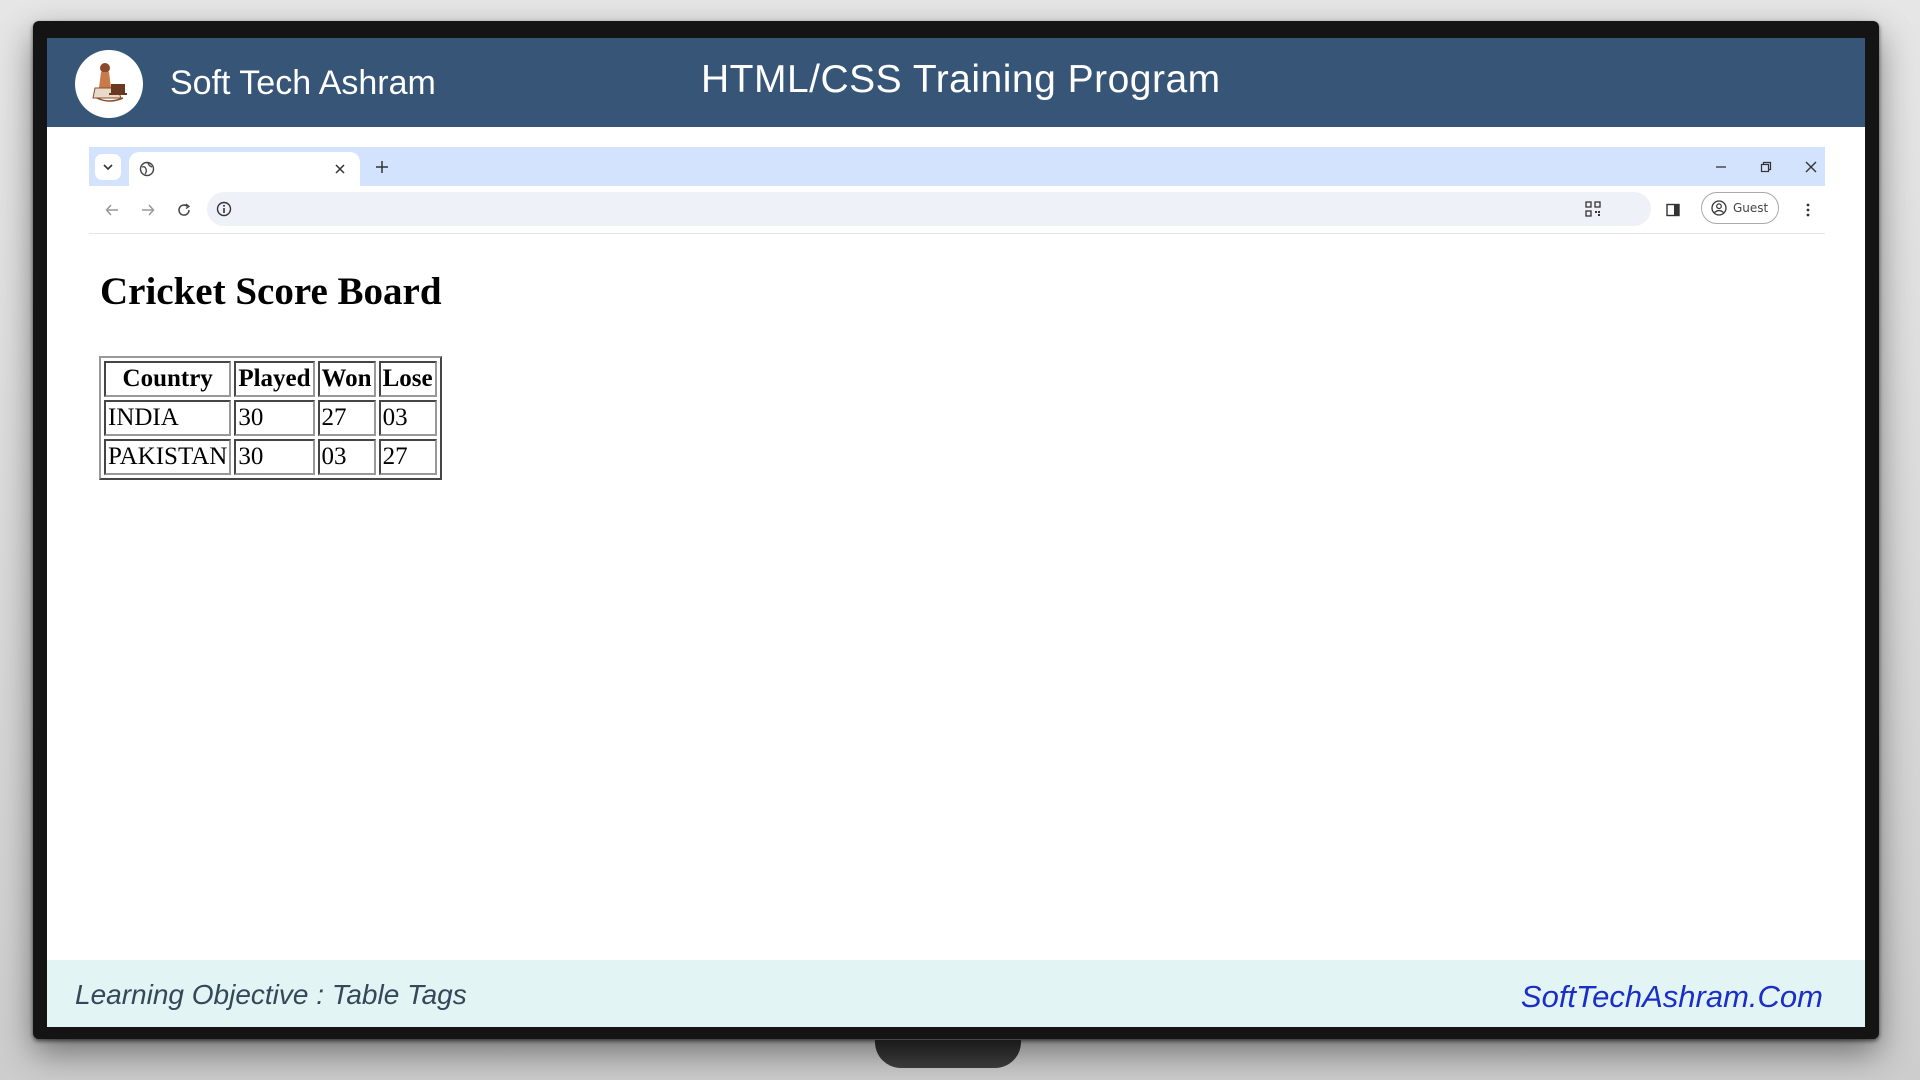  I want to click on plus-icon, so click(382, 167).